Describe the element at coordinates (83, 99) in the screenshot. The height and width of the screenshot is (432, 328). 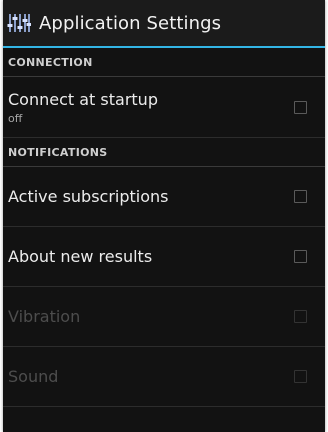
I see `pref-title: Connect at startup` at that location.